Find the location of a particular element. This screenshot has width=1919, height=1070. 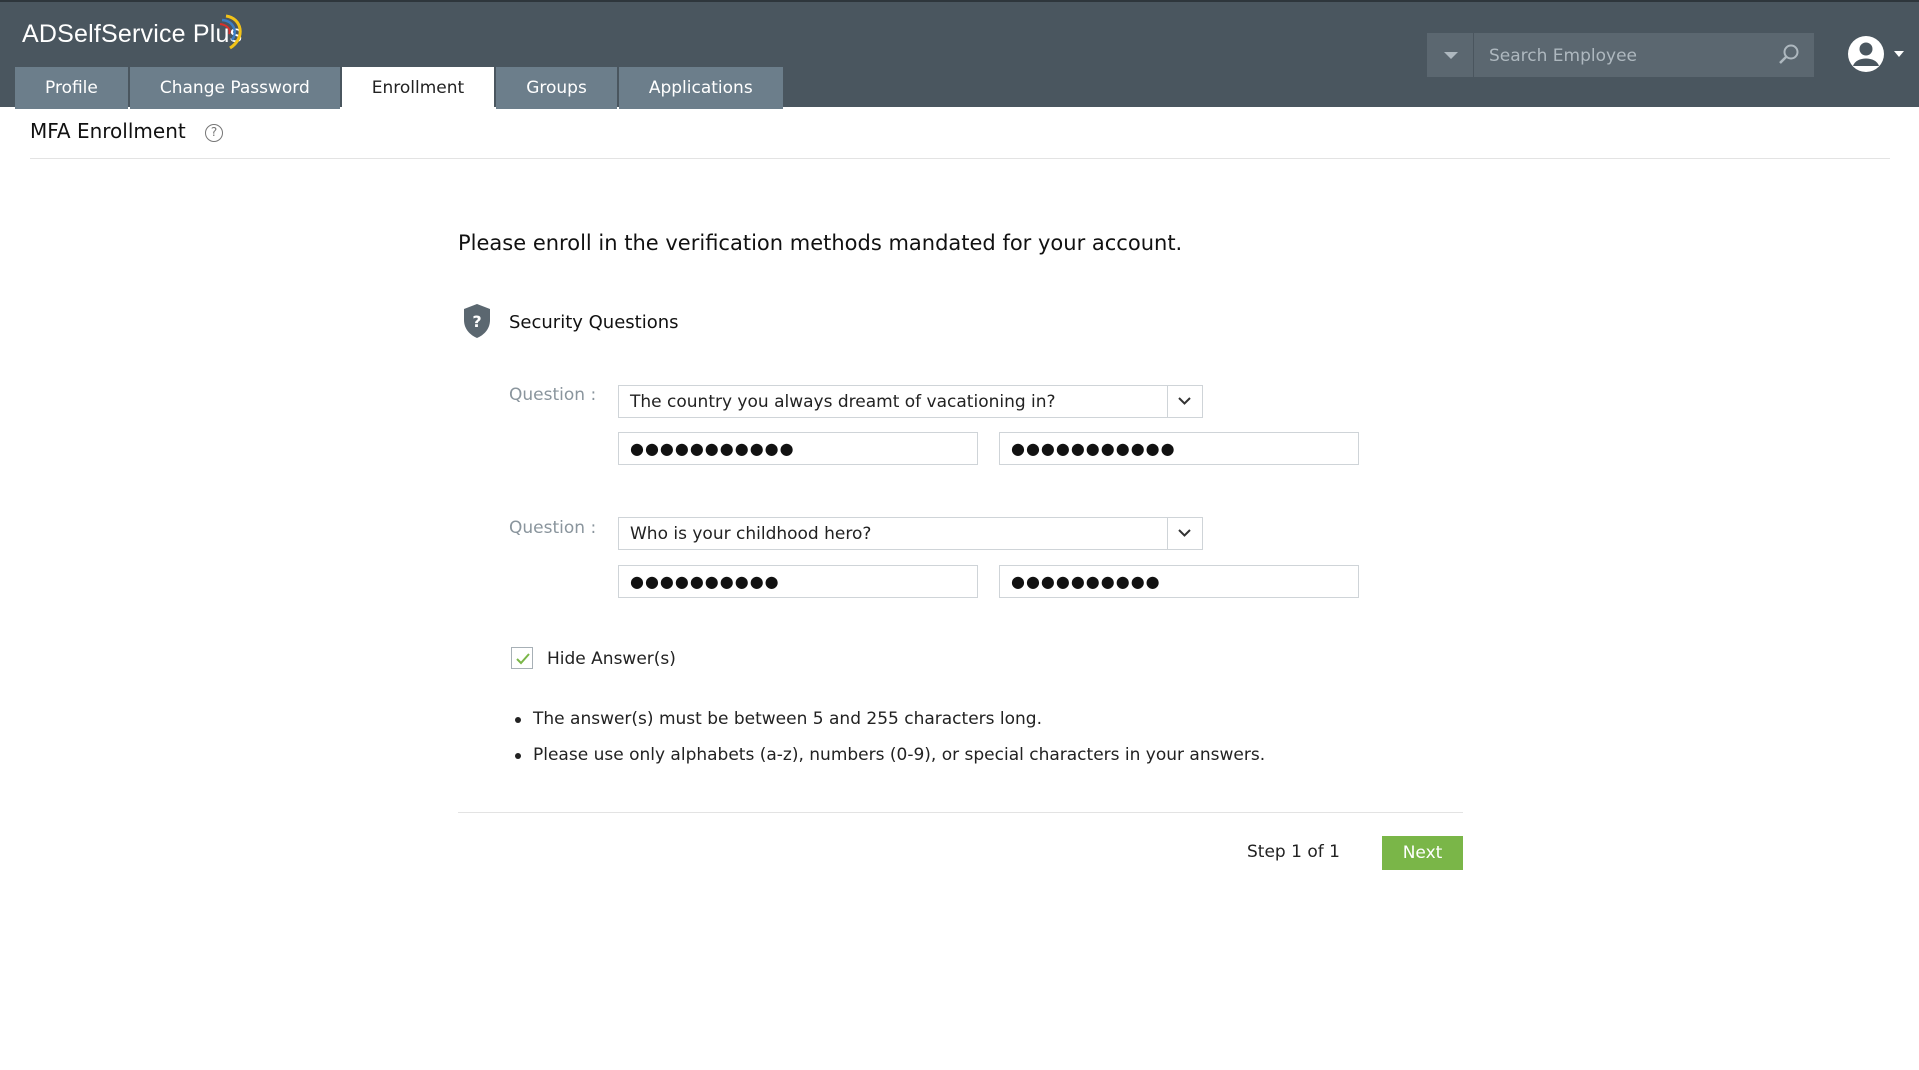

answer-field-2: ●●●●●●●●●● is located at coordinates (798, 581).